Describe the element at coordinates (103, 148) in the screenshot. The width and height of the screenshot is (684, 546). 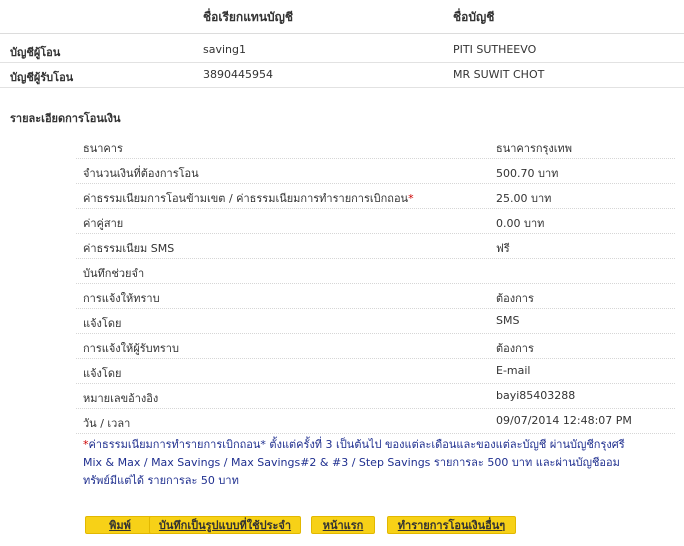
I see `detail-key: ธนาคาร` at that location.